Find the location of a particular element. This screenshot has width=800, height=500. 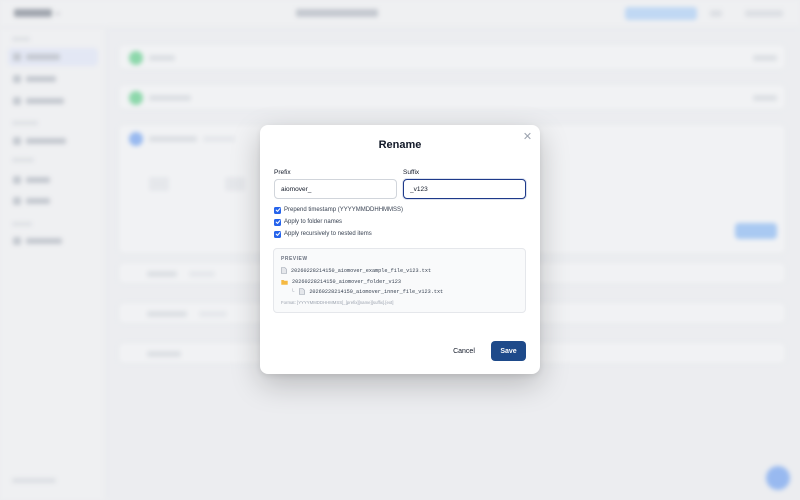

dialog-title: Rename is located at coordinates (400, 145).